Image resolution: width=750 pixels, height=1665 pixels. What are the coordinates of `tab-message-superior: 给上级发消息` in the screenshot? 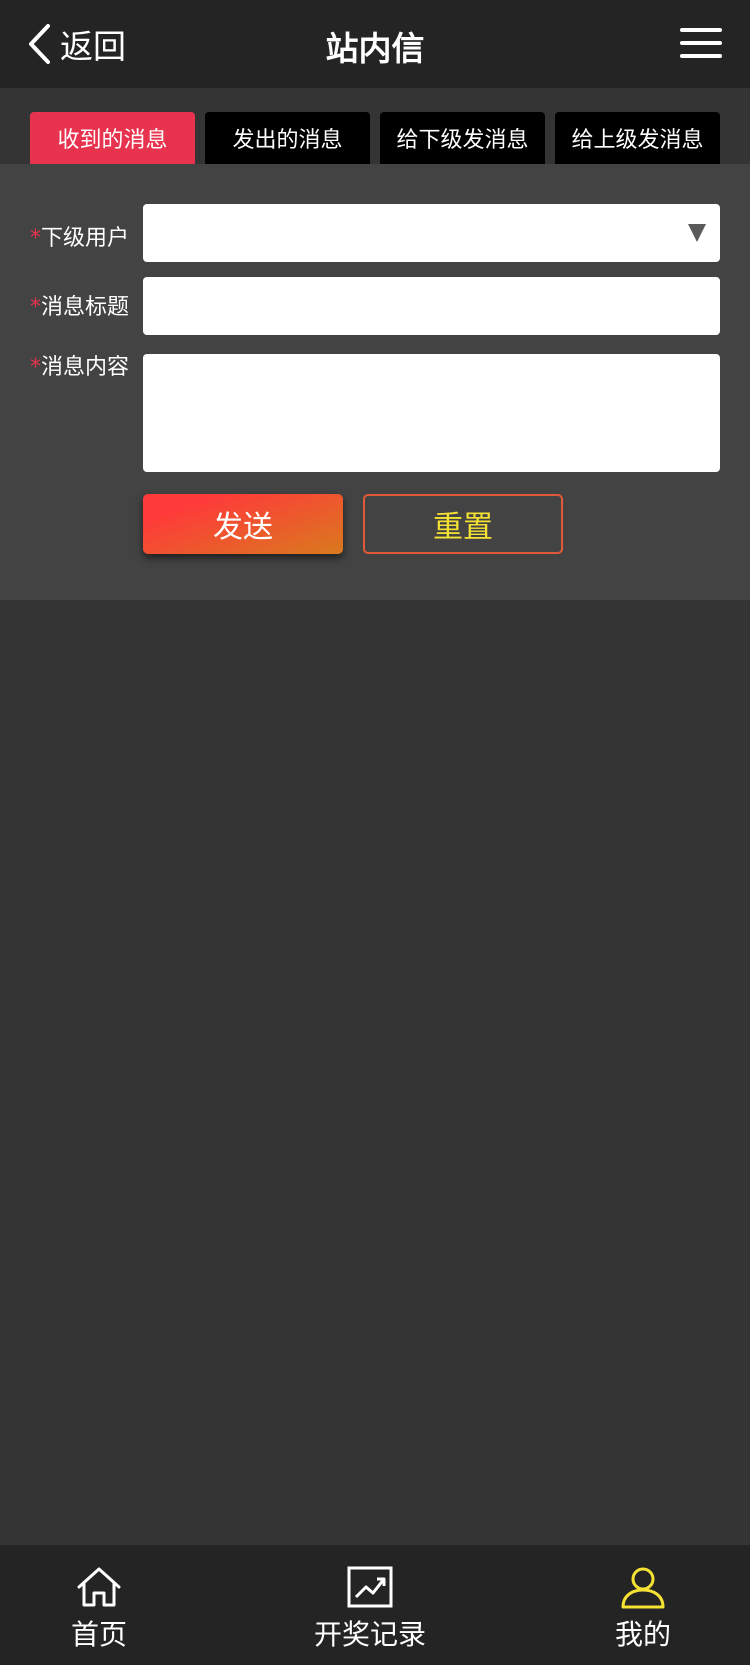 It's located at (637, 138).